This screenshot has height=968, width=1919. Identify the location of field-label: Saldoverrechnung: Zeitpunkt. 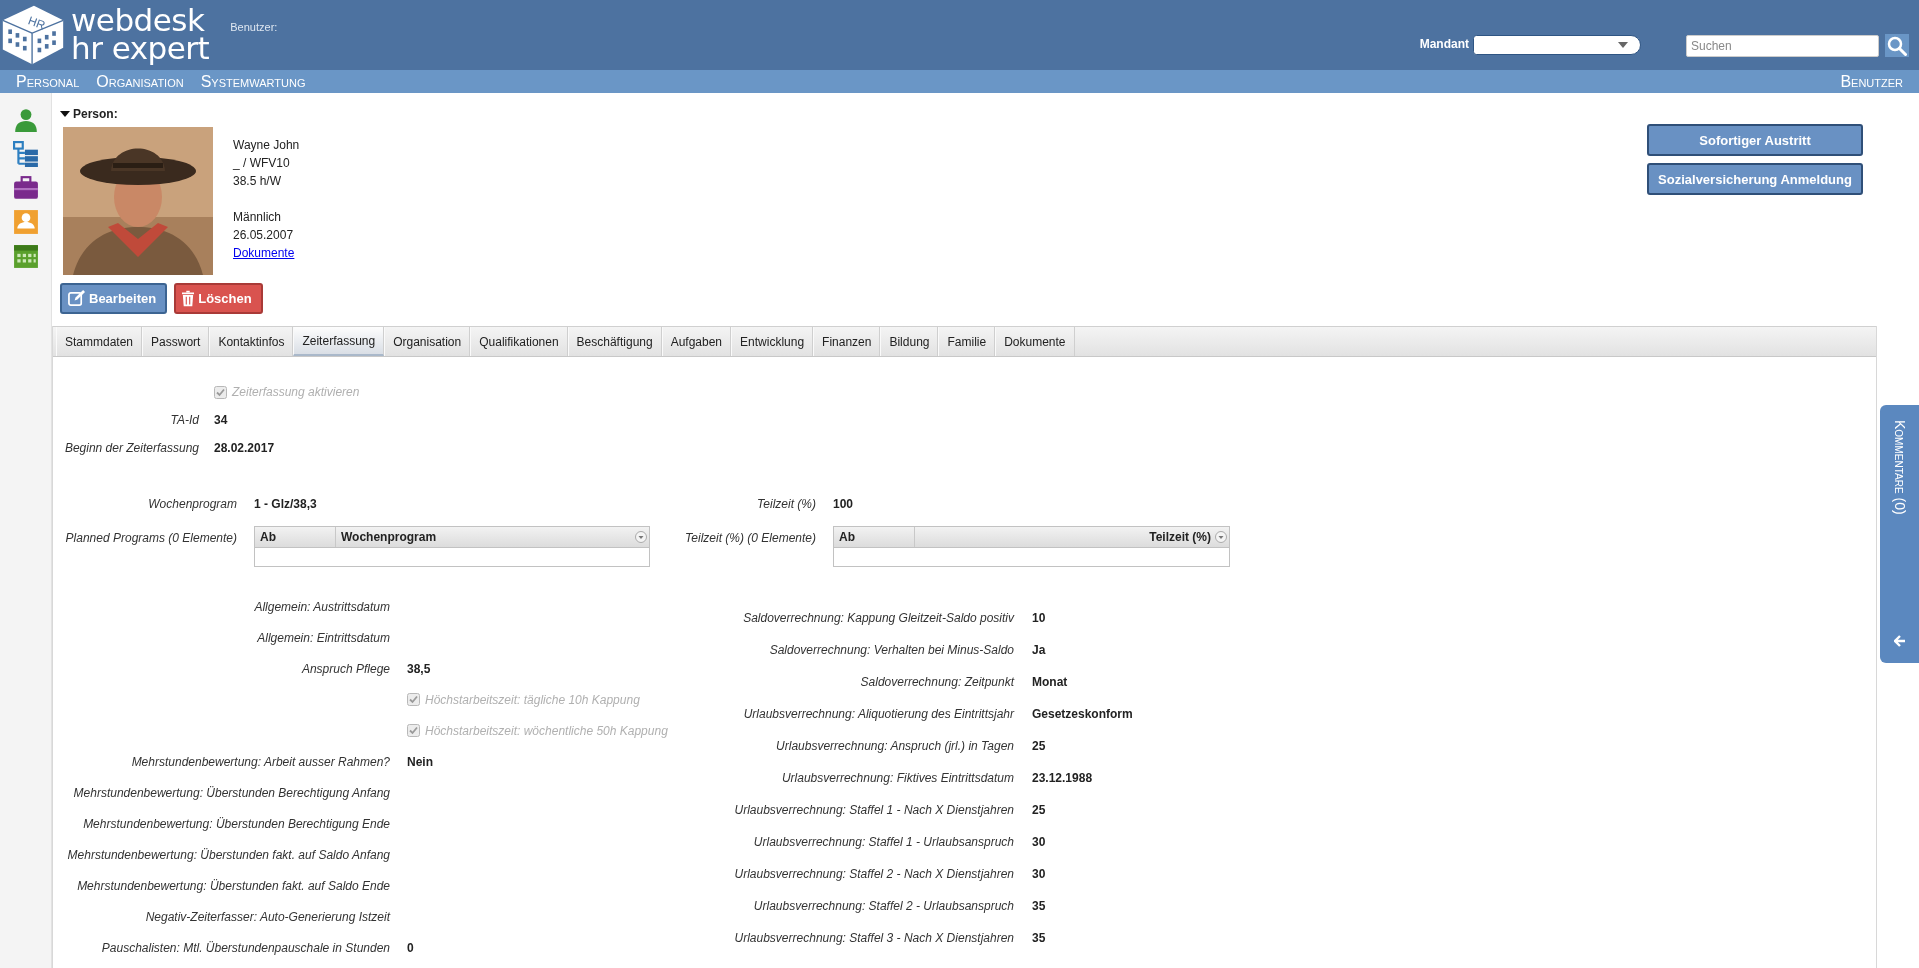
(937, 682).